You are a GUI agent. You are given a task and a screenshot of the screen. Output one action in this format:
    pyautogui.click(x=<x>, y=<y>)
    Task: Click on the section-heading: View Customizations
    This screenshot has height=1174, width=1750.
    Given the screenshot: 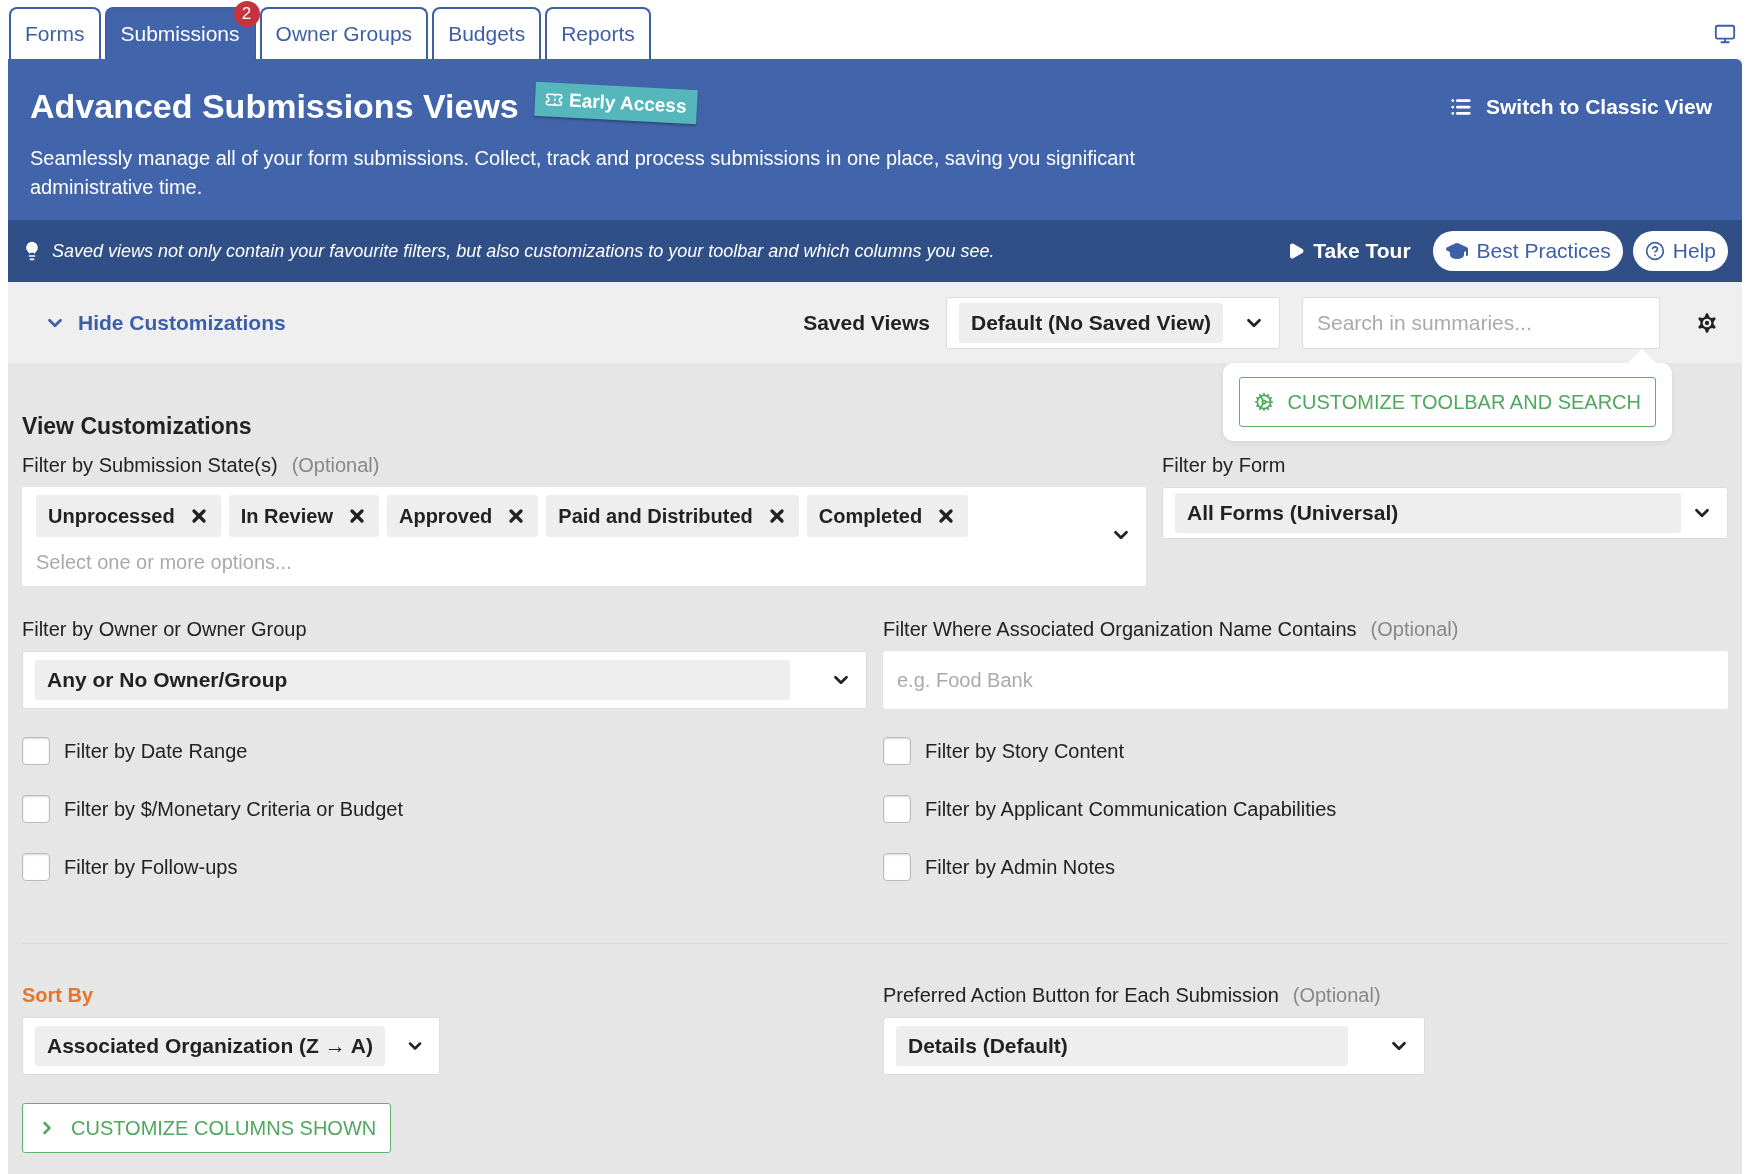 What is the action you would take?
    pyautogui.click(x=137, y=426)
    